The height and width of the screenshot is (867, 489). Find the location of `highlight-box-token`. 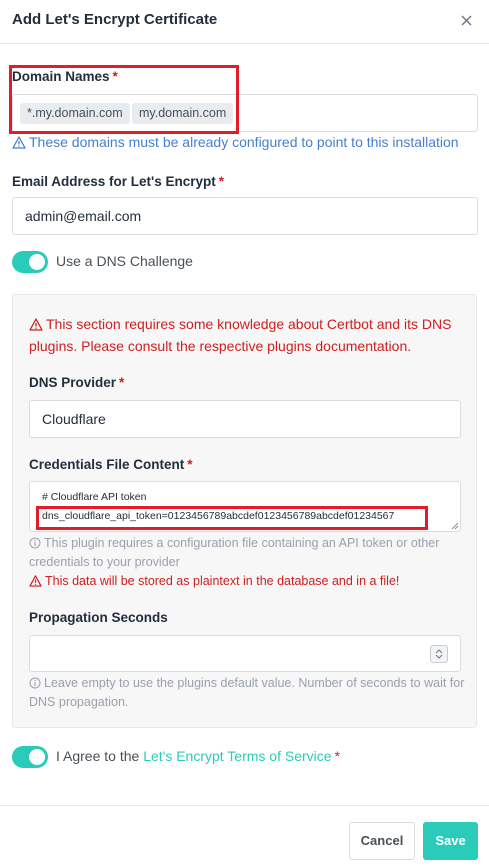

highlight-box-token is located at coordinates (232, 518).